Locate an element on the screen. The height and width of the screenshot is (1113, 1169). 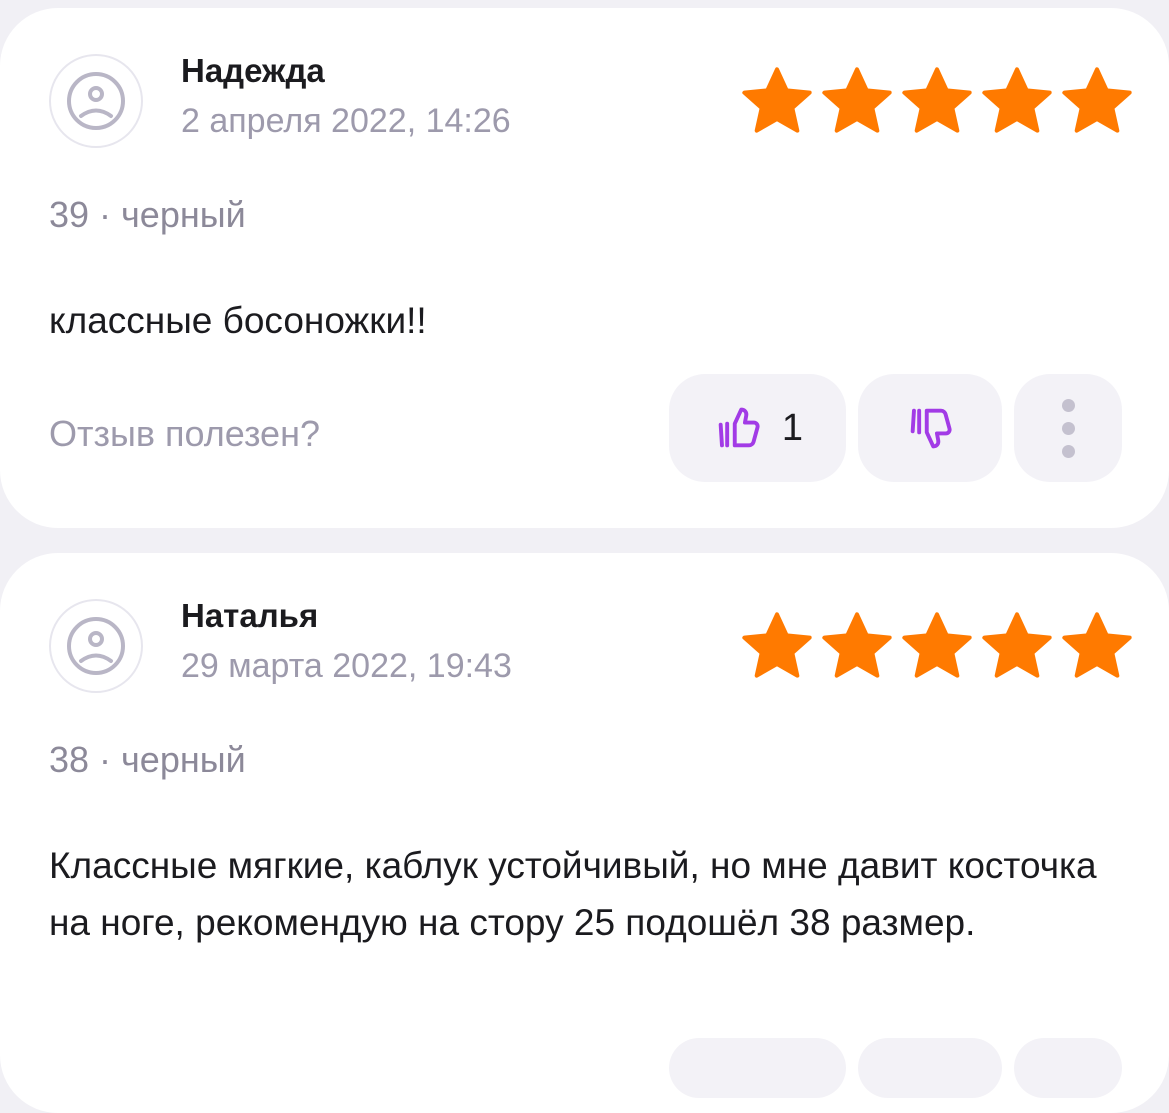
review-text: классные босоножки!! is located at coordinates (238, 320).